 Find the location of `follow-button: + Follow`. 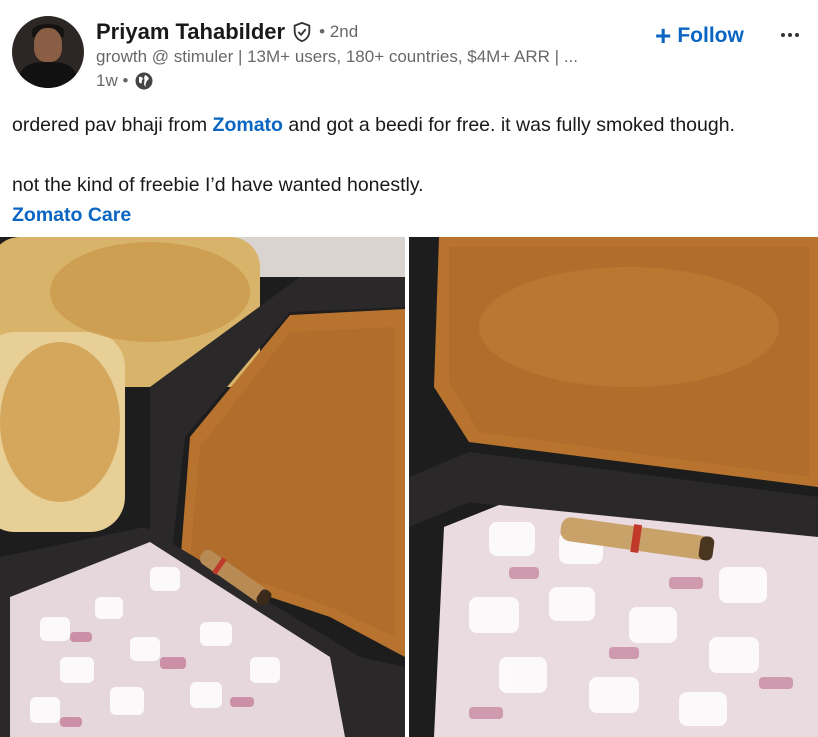

follow-button: + Follow is located at coordinates (699, 36).